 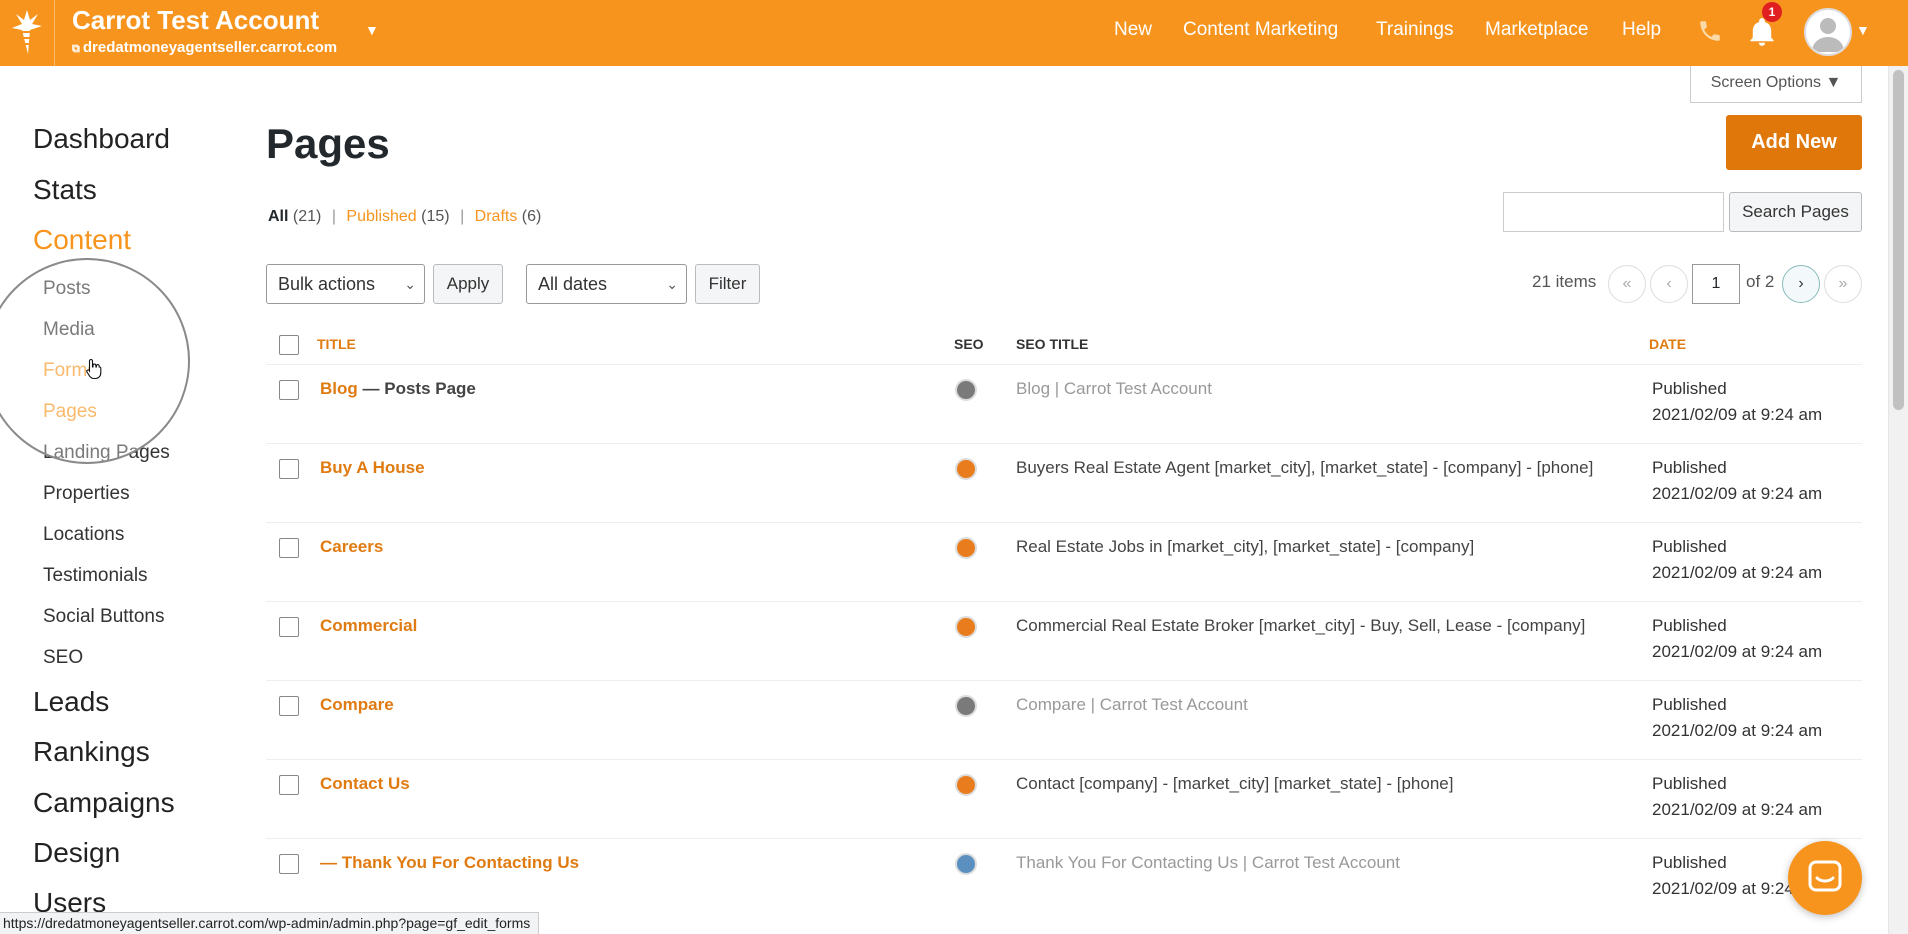 I want to click on total-pages: of 2, so click(x=1760, y=281).